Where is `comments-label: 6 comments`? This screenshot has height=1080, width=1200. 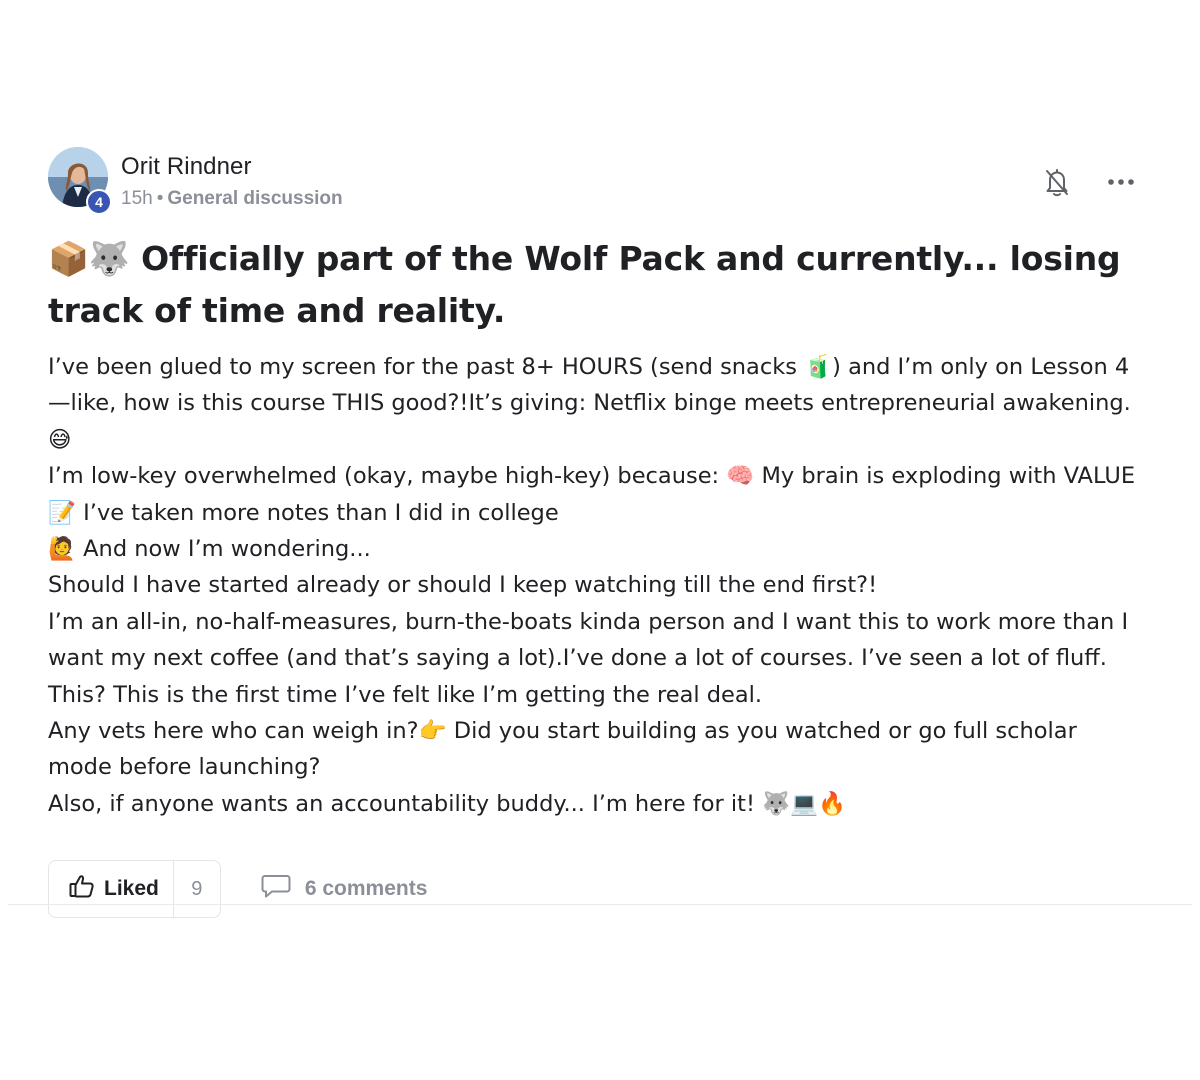
comments-label: 6 comments is located at coordinates (366, 889).